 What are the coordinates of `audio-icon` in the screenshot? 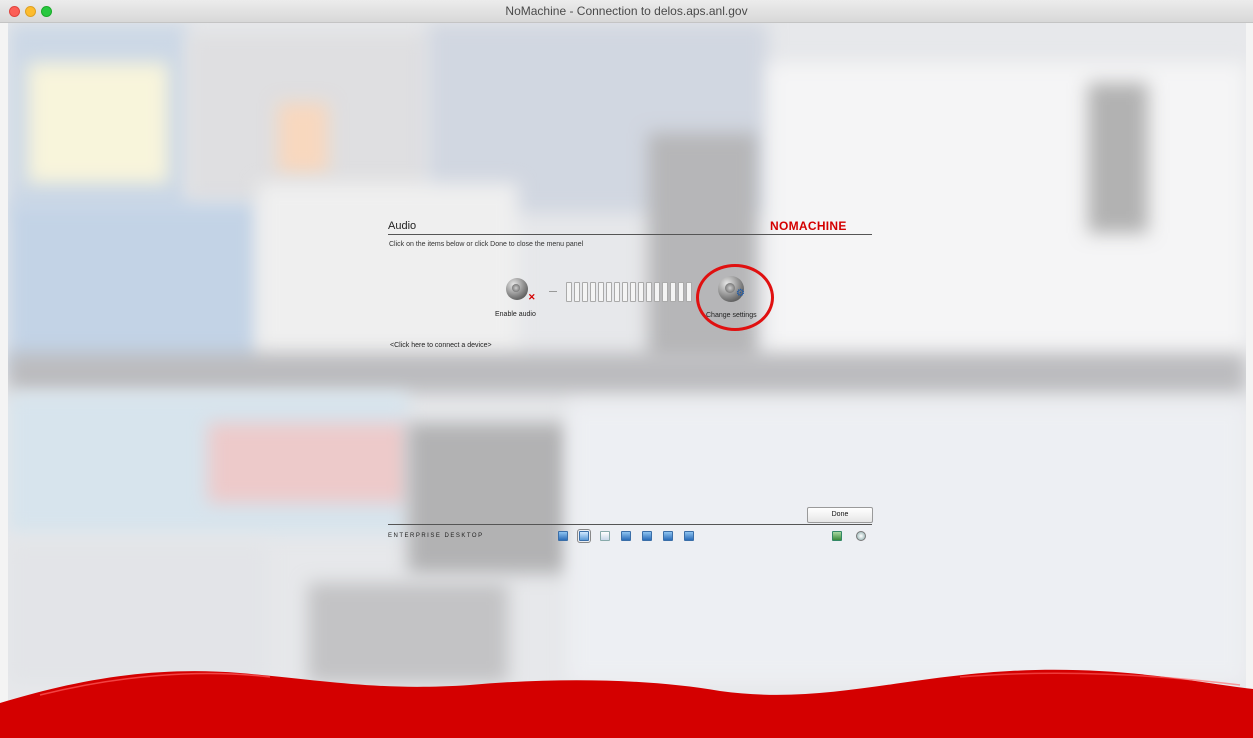 It's located at (626, 536).